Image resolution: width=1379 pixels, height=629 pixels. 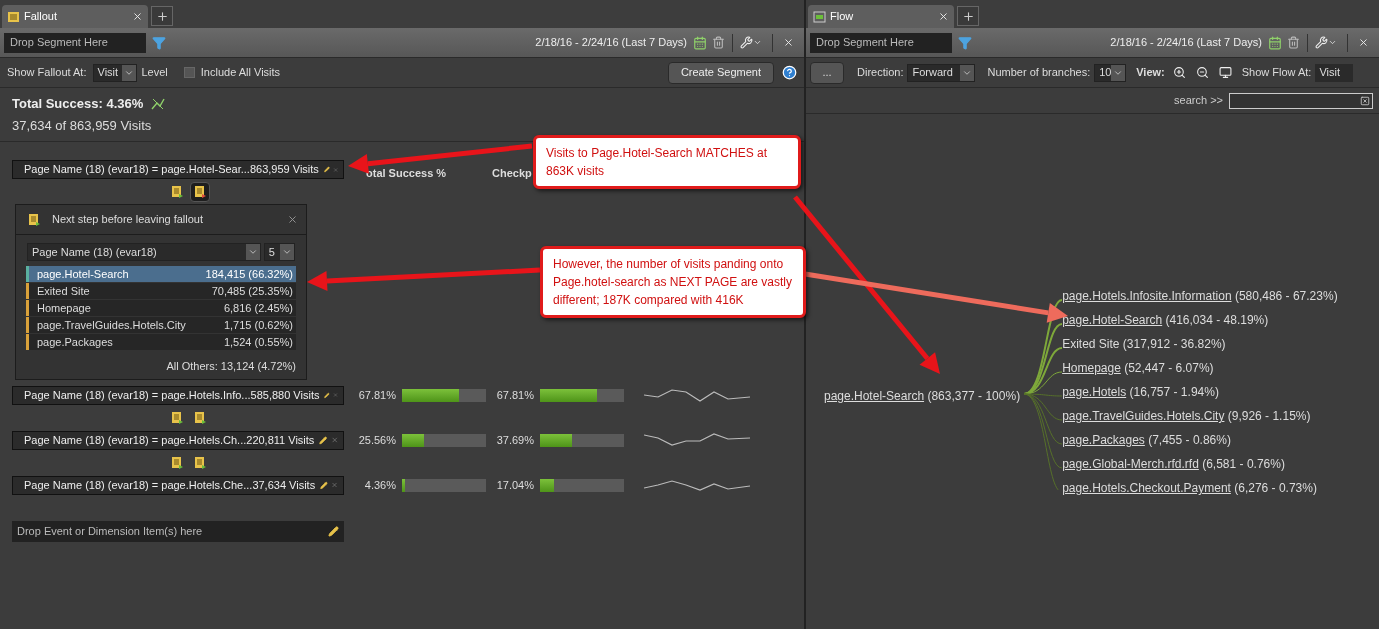 I want to click on total-success-percent: 25.56%, so click(x=376, y=440).